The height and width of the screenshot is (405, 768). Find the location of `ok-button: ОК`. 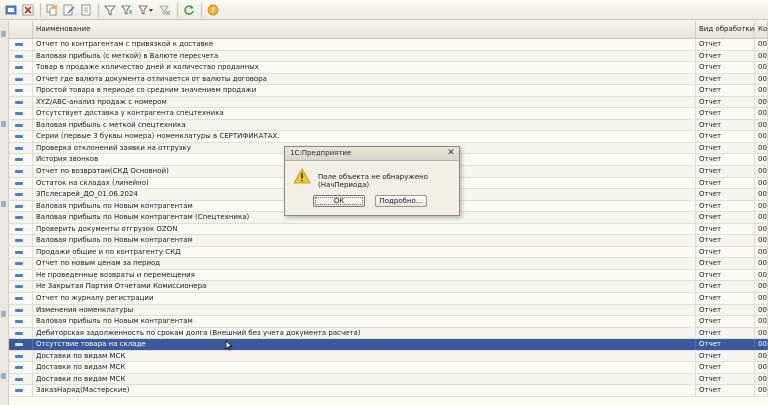

ok-button: ОК is located at coordinates (339, 201).